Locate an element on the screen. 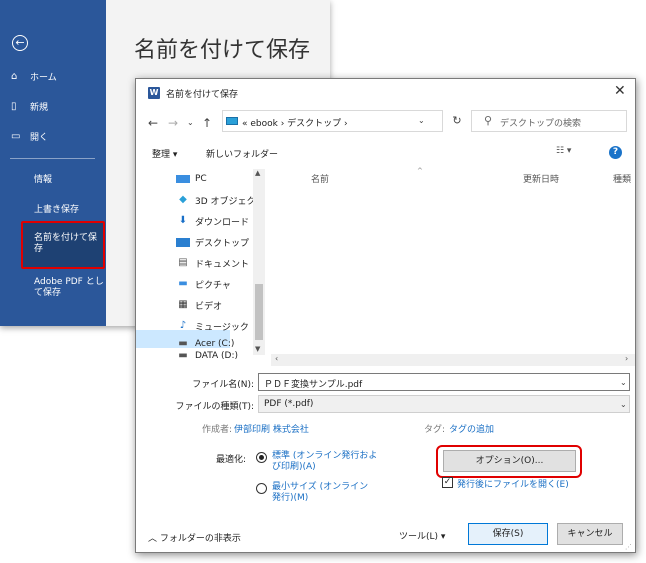 This screenshot has width=646, height=563. up-icon: ↑ is located at coordinates (207, 123).